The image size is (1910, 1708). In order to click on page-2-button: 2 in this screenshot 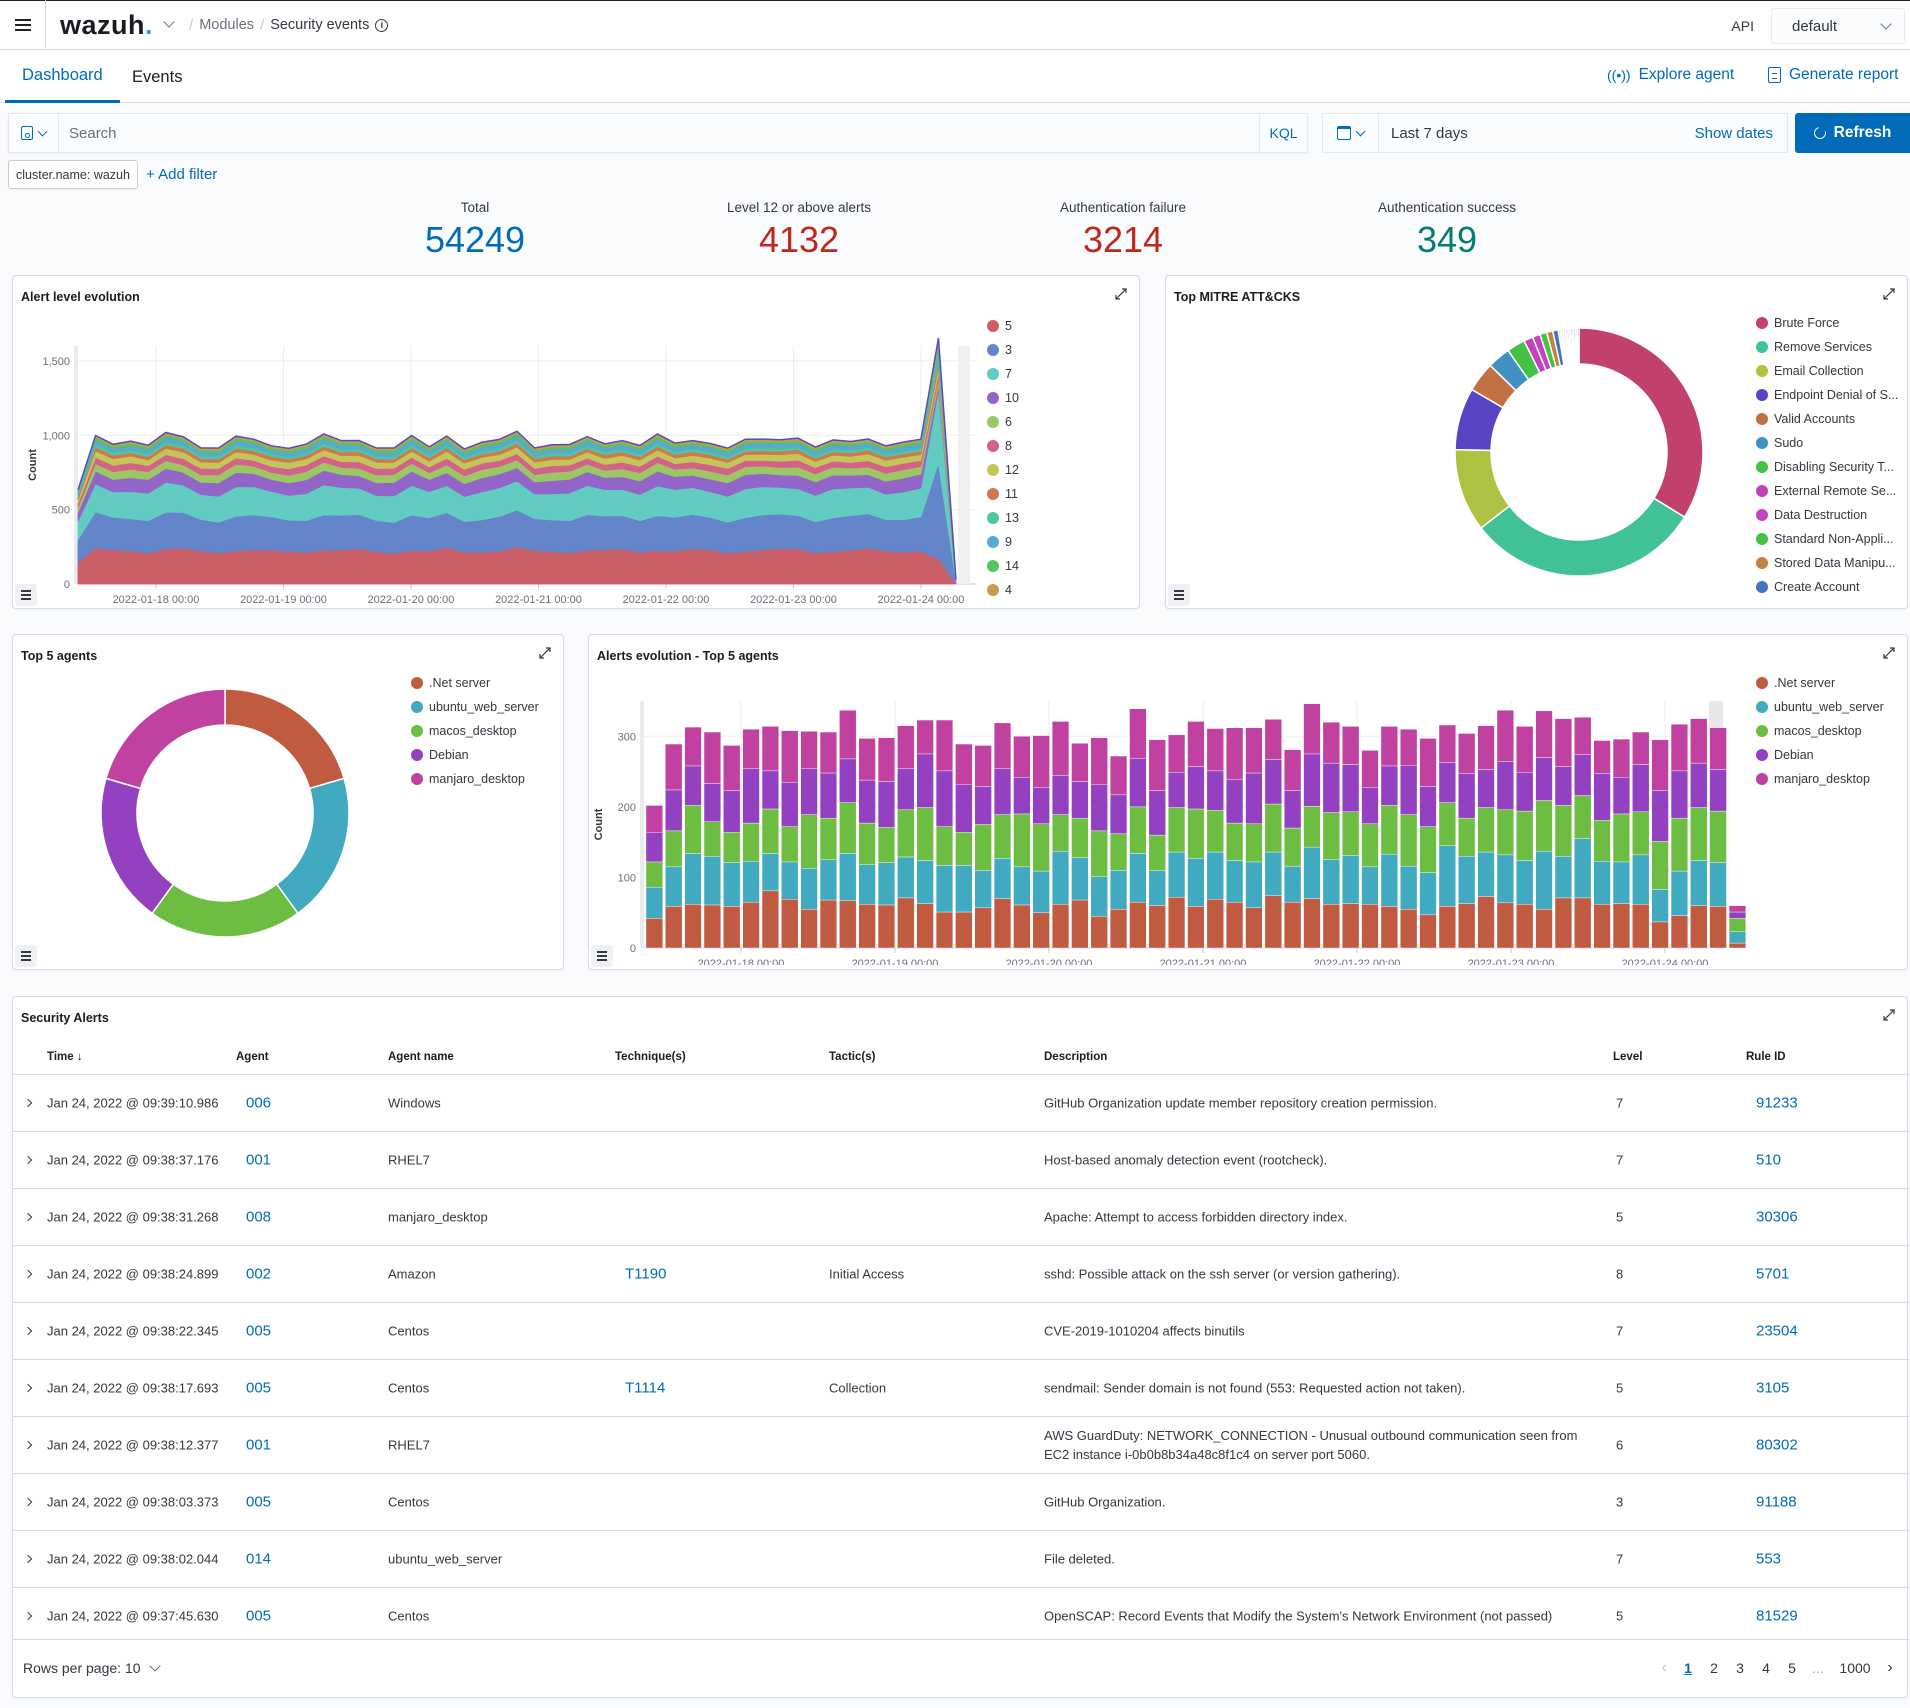, I will do `click(1714, 1668)`.